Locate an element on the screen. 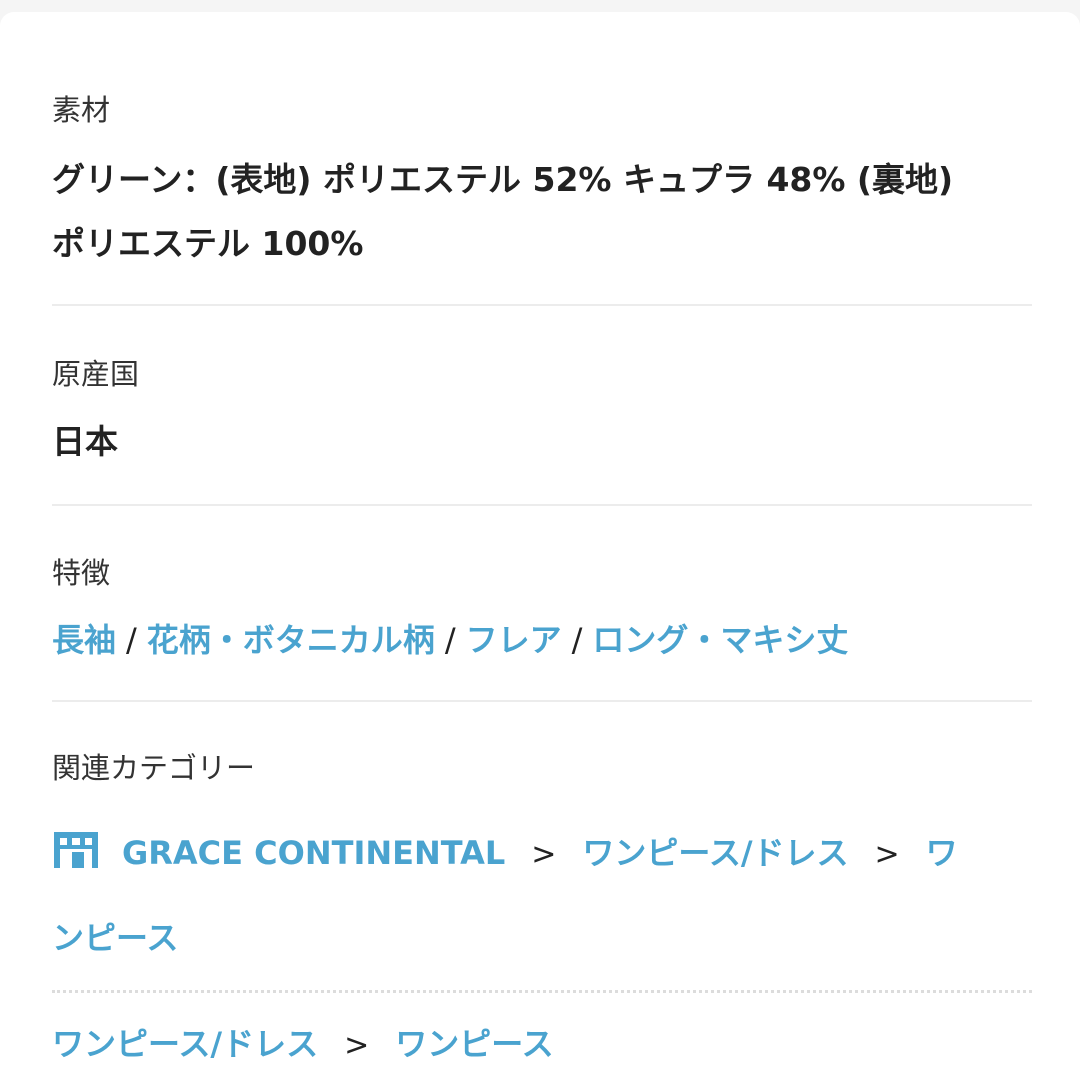  features-list: 長袖 / 花柄・ボタニカル柄 / フレア / ロング・マキシ丈 is located at coordinates (450, 640).